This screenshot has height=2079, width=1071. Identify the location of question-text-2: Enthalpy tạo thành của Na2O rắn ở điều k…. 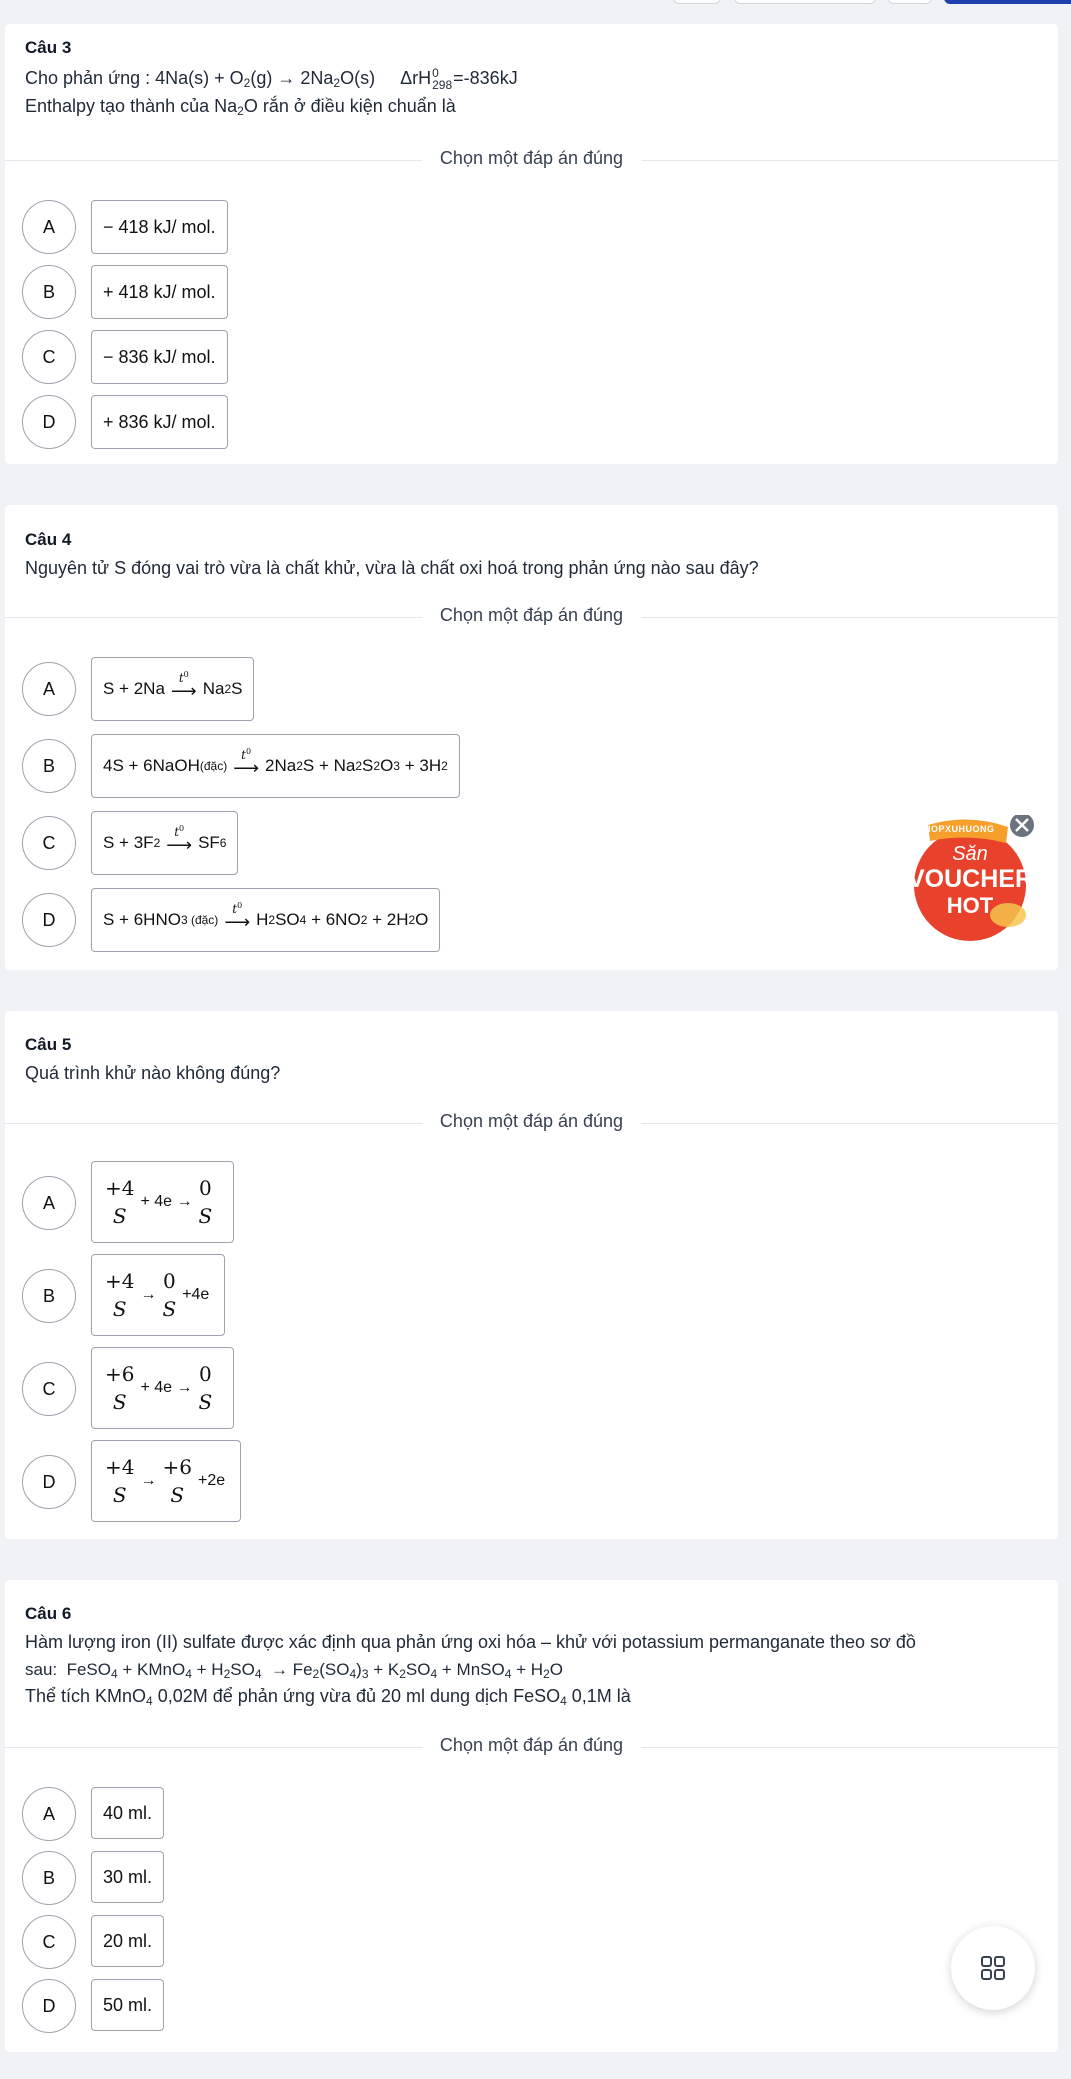
(240, 107).